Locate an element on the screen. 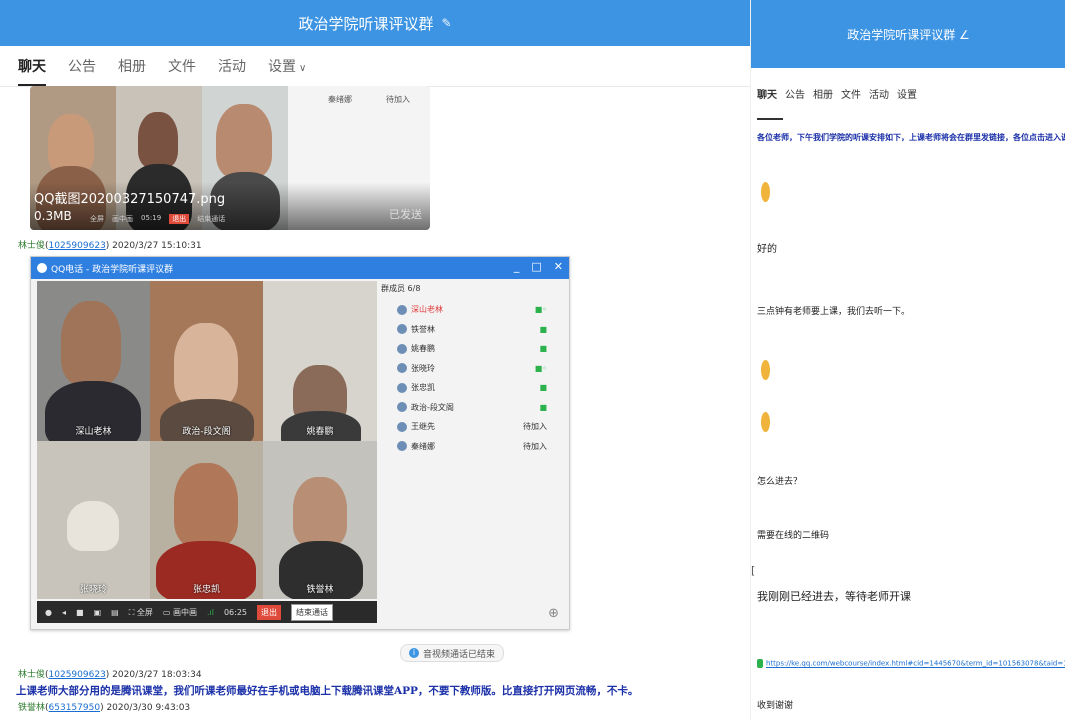 Image resolution: width=1065 pixels, height=720 pixels. close-icon: ✕ is located at coordinates (558, 266).